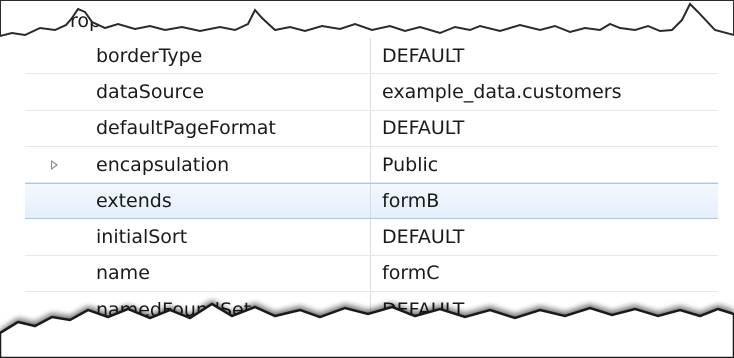  What do you see at coordinates (367, 19) in the screenshot?
I see `top-torn-edge` at bounding box center [367, 19].